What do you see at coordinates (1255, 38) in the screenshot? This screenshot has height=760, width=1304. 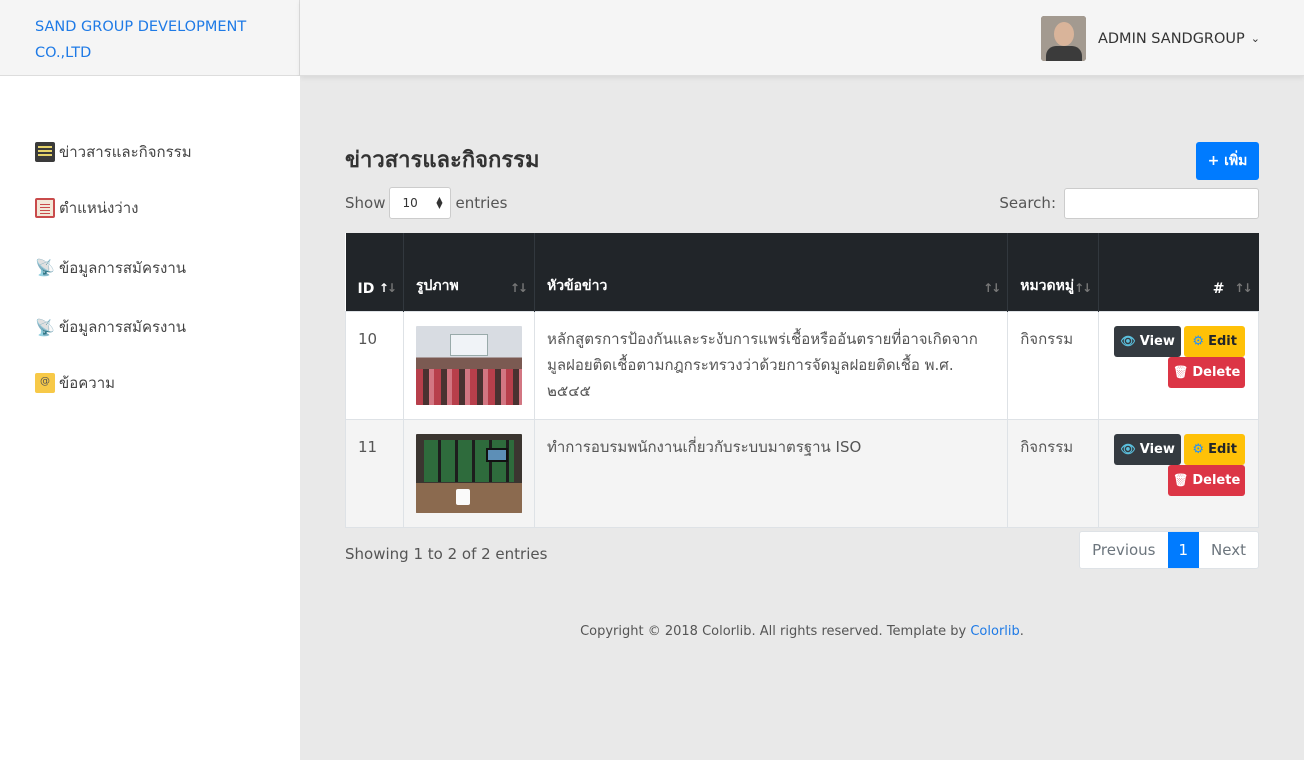 I see `chevron-down-icon: ⌄` at bounding box center [1255, 38].